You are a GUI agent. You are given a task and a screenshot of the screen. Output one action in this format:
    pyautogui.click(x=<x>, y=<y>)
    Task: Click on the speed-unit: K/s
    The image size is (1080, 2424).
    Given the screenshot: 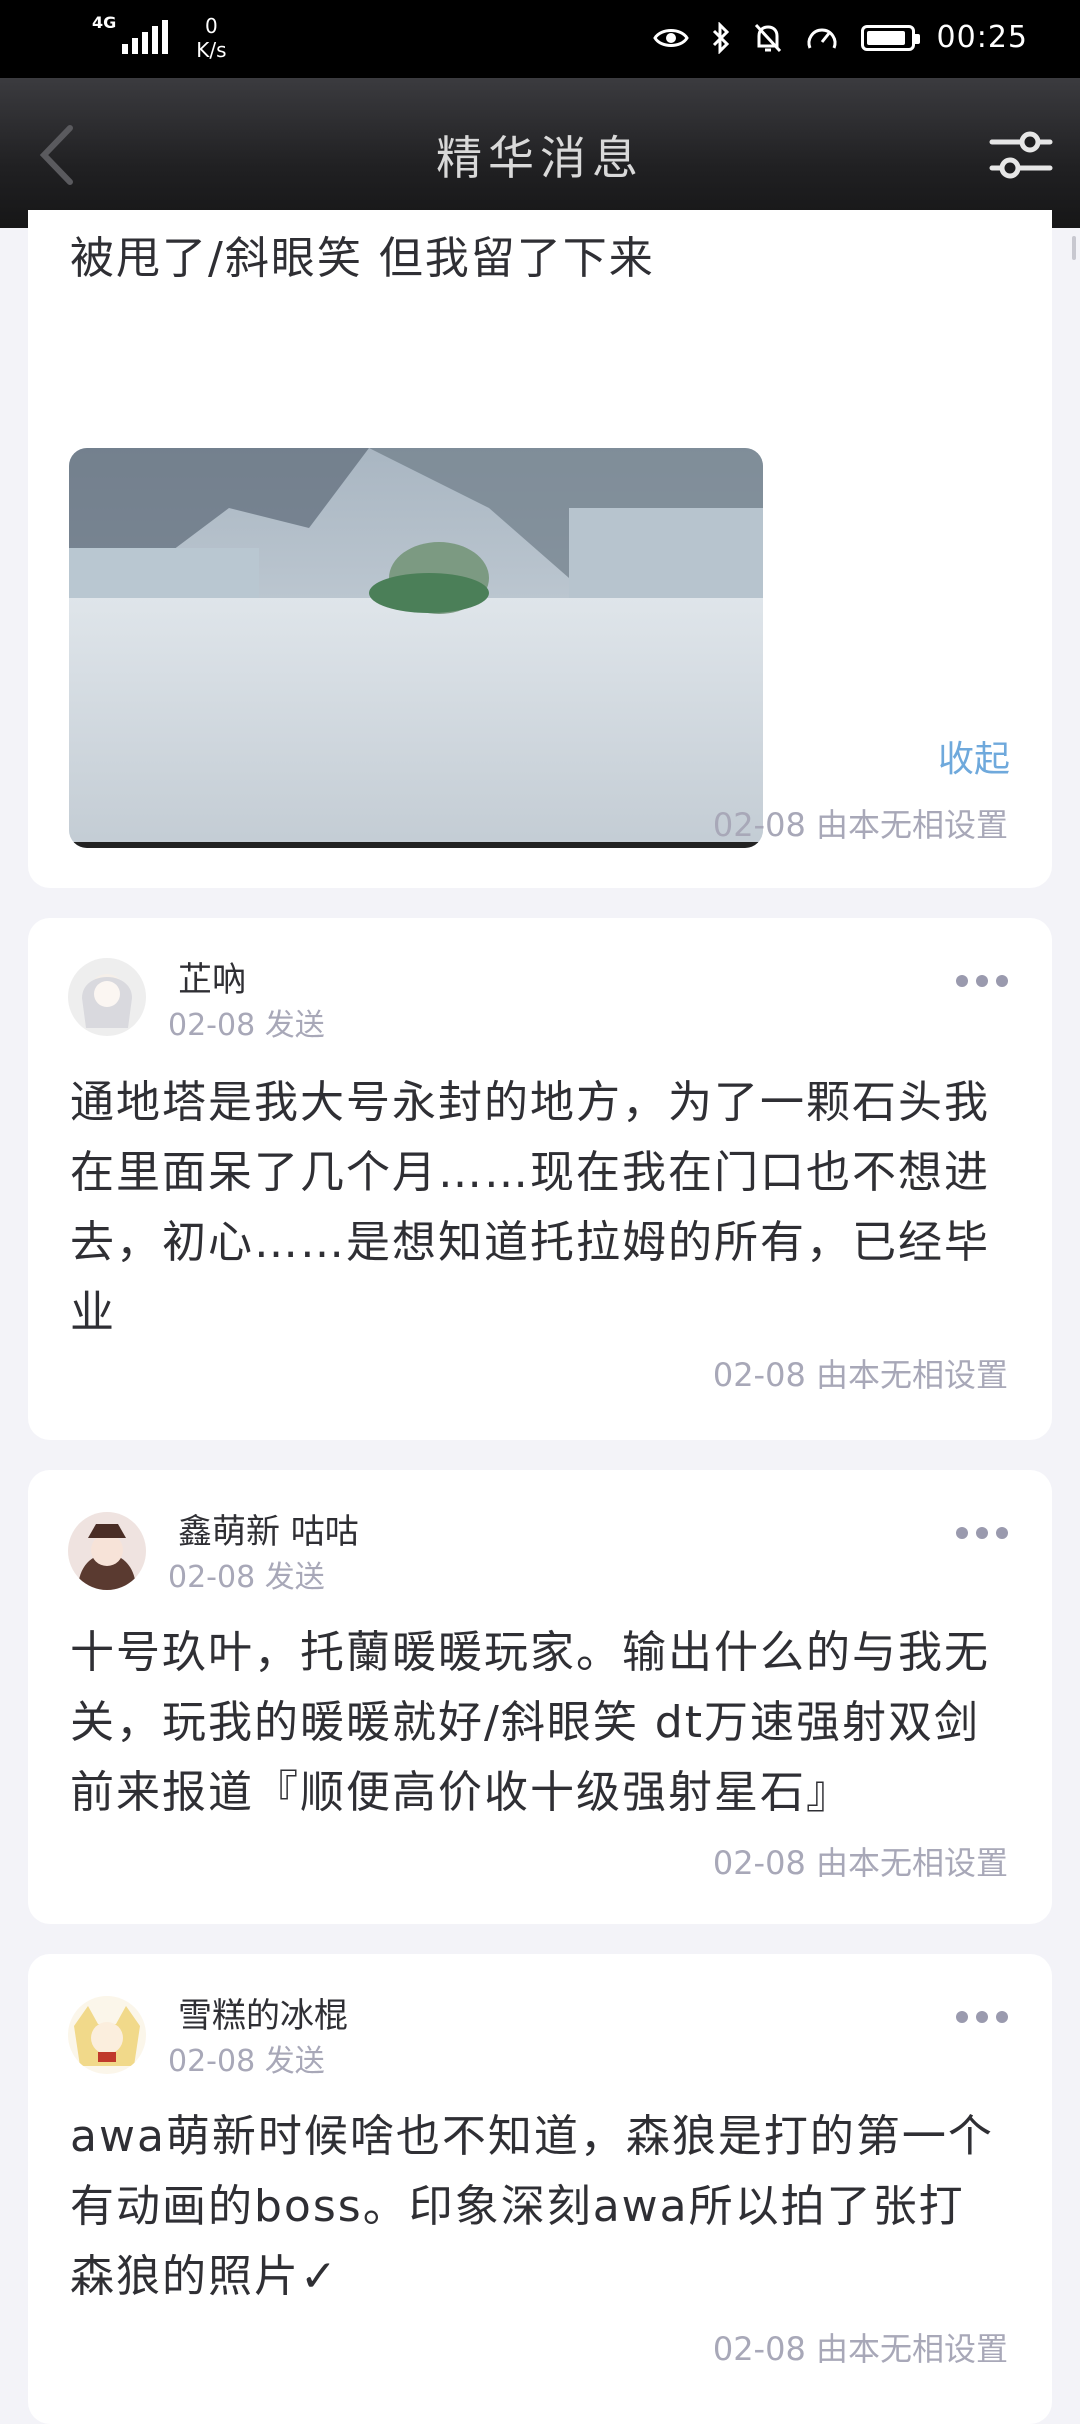 What is the action you would take?
    pyautogui.click(x=211, y=50)
    